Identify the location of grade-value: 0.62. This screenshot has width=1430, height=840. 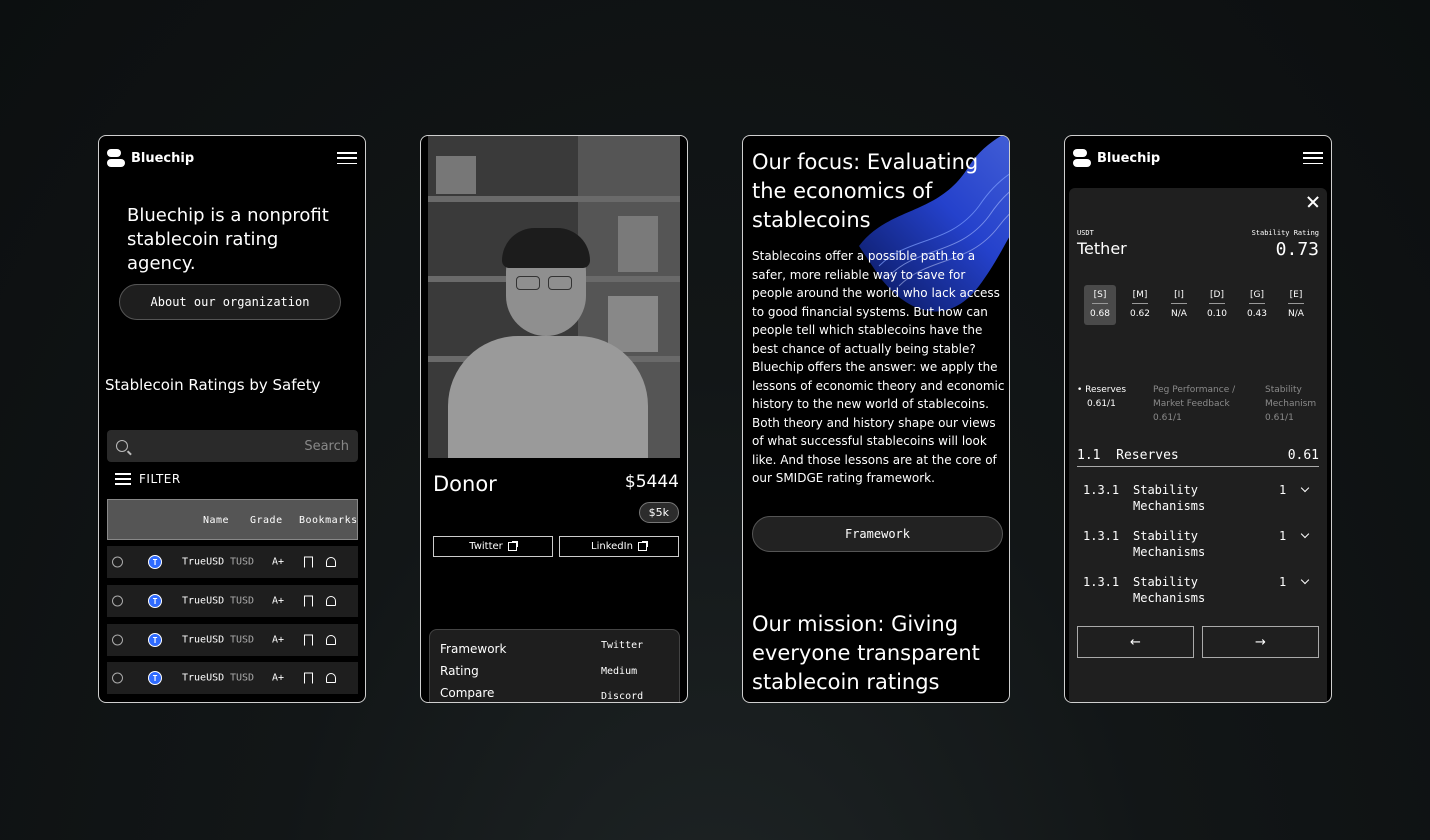
(1140, 314).